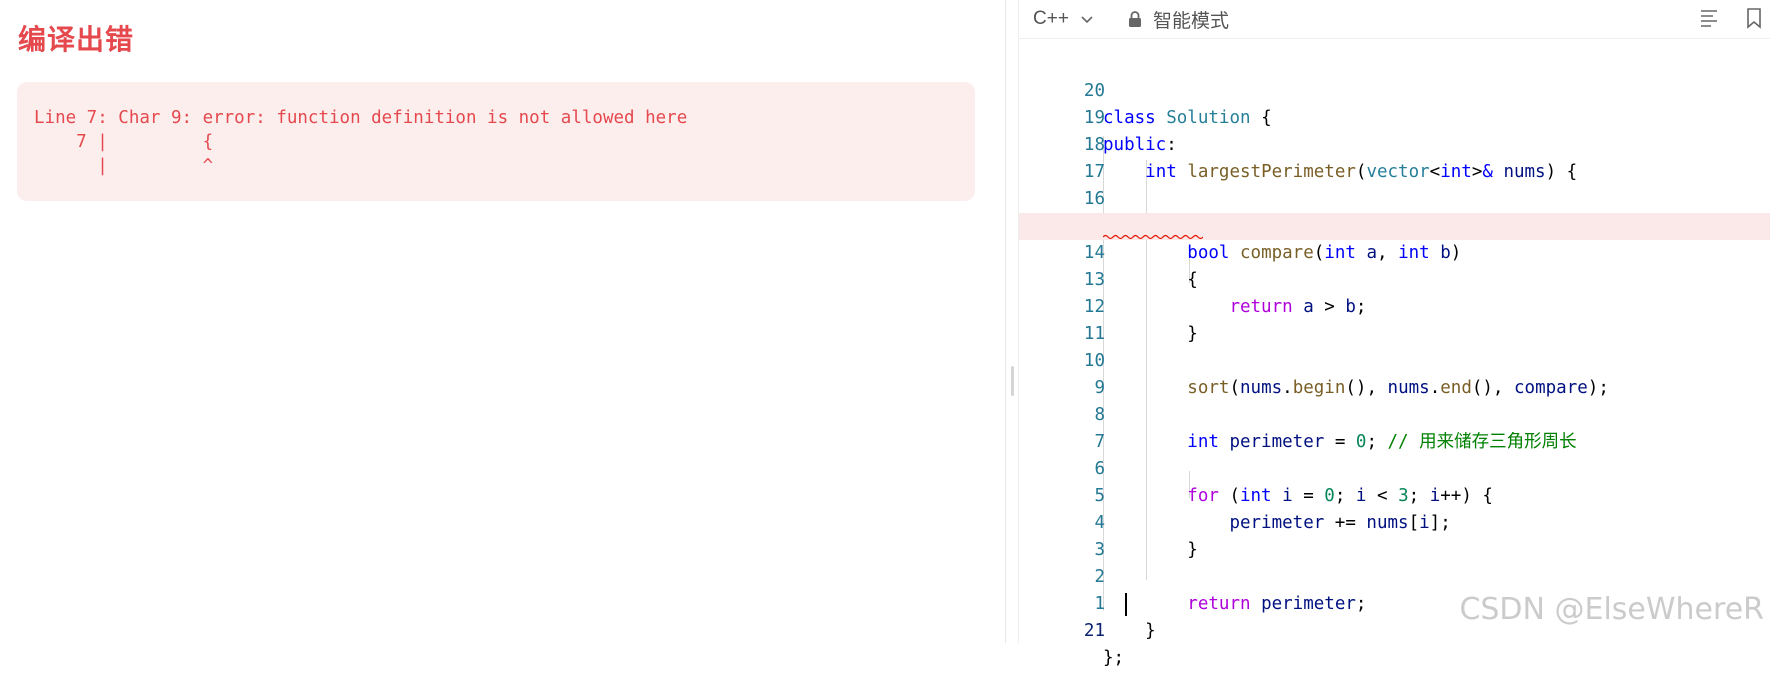 Image resolution: width=1770 pixels, height=699 pixels. I want to click on align-left-icon, so click(1710, 18).